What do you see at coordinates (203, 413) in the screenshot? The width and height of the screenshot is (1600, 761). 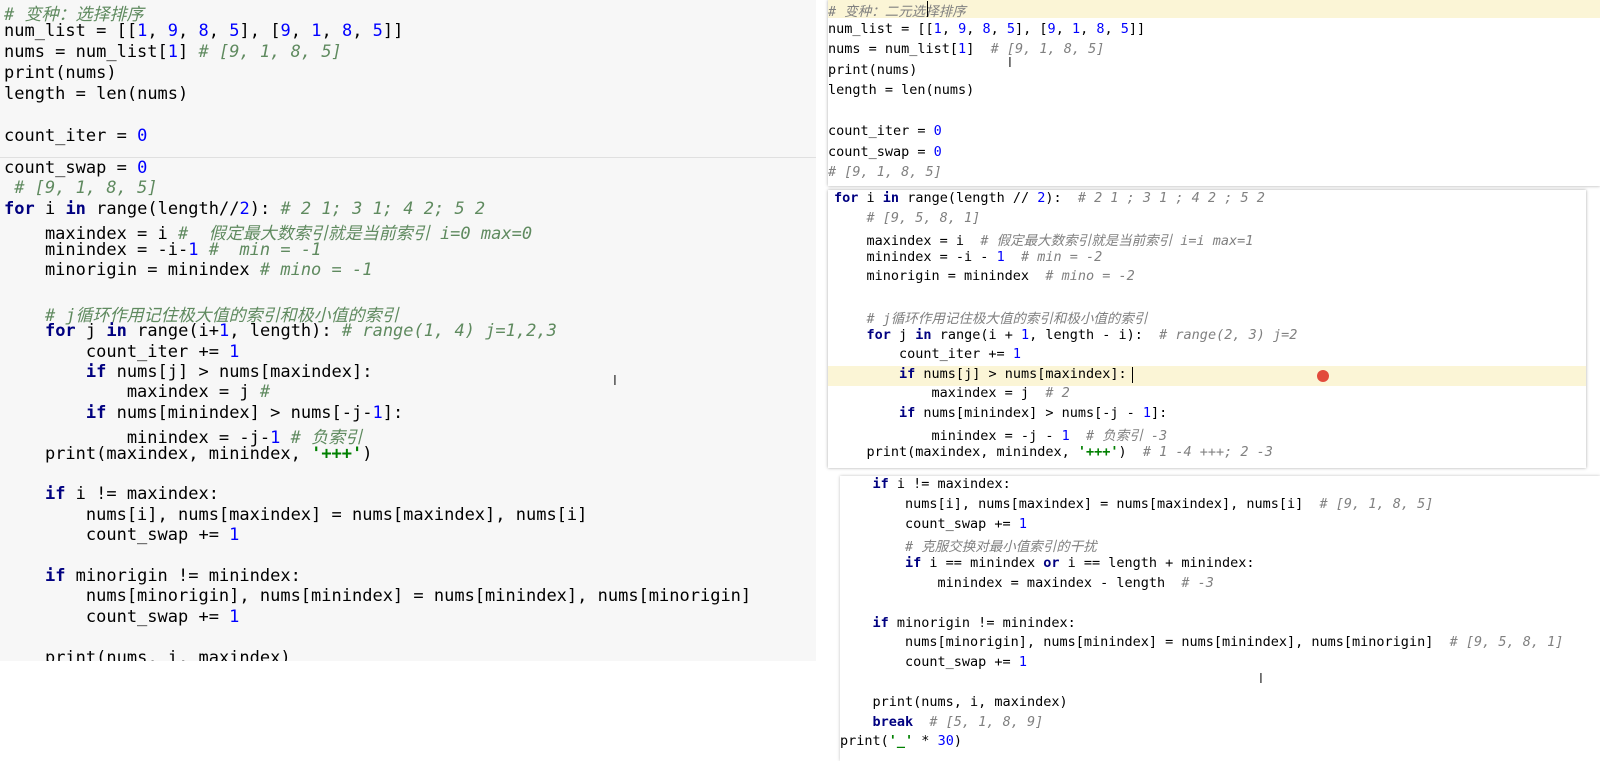 I see `code-line: if nums[minindex] > nums[-j-1]:` at bounding box center [203, 413].